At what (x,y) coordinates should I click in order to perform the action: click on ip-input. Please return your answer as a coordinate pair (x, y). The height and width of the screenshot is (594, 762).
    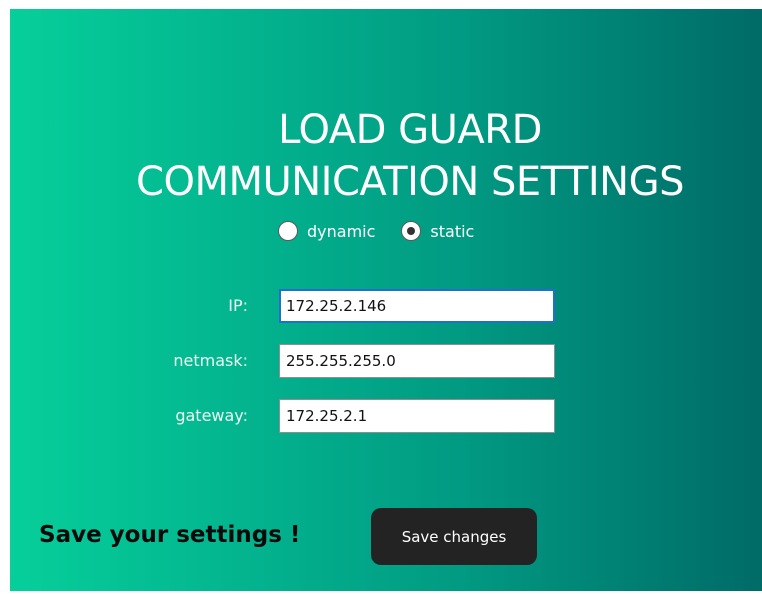
    Looking at the image, I should click on (417, 306).